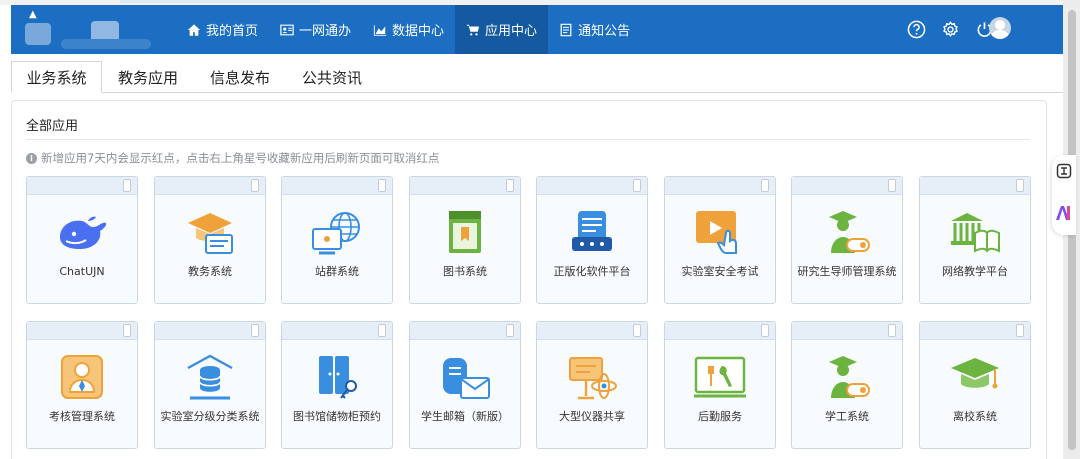 This screenshot has width=1080, height=459. I want to click on nav-item-notices: 通知公告, so click(594, 29).